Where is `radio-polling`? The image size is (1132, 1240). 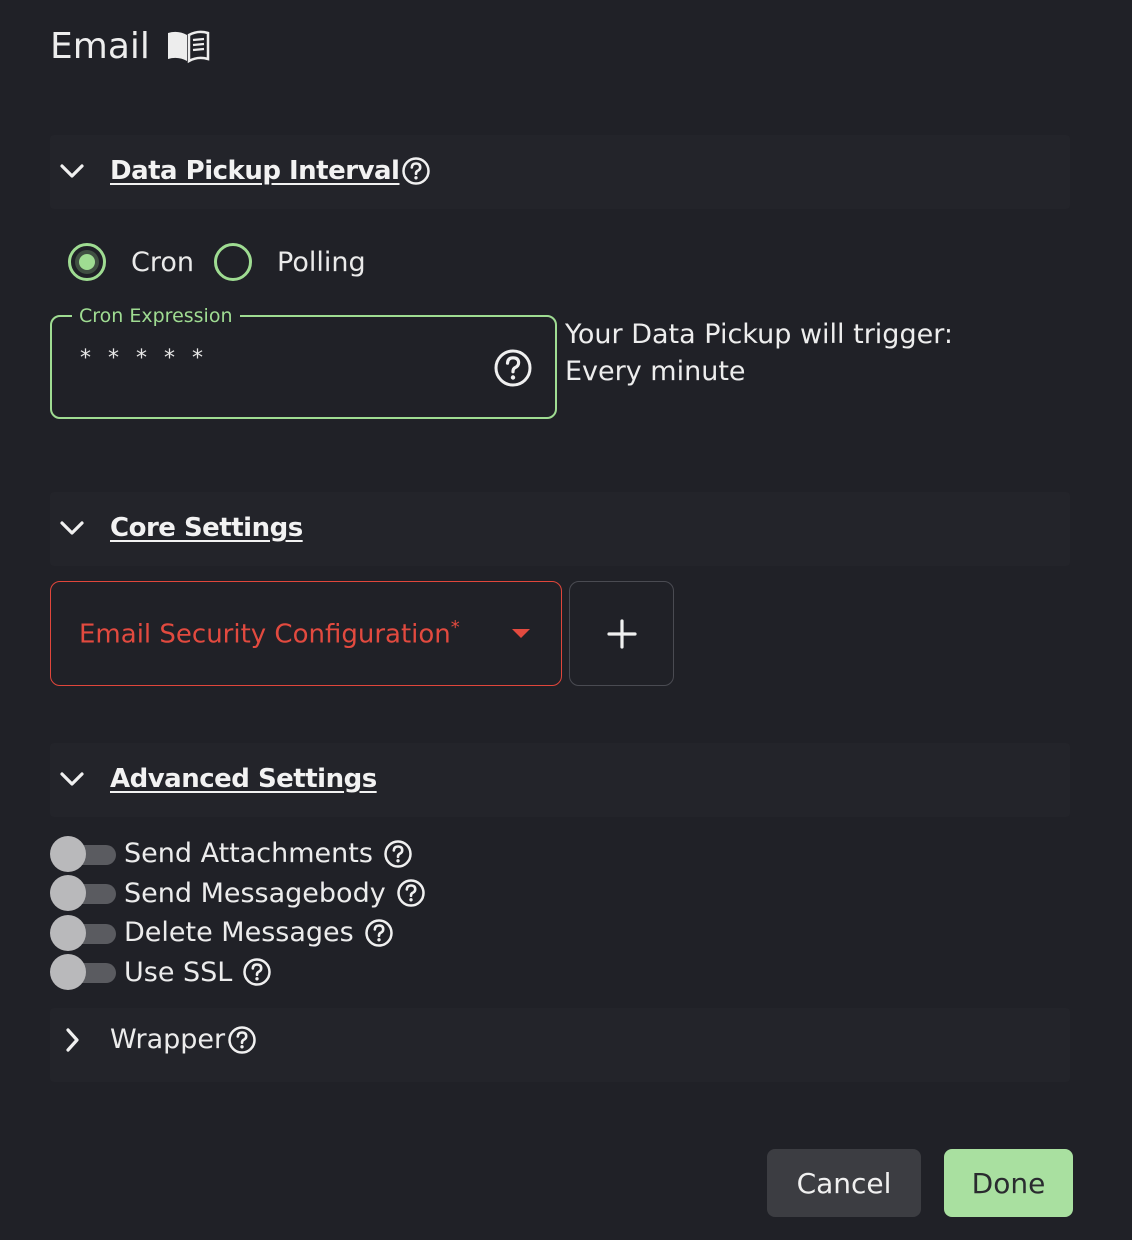
radio-polling is located at coordinates (233, 262).